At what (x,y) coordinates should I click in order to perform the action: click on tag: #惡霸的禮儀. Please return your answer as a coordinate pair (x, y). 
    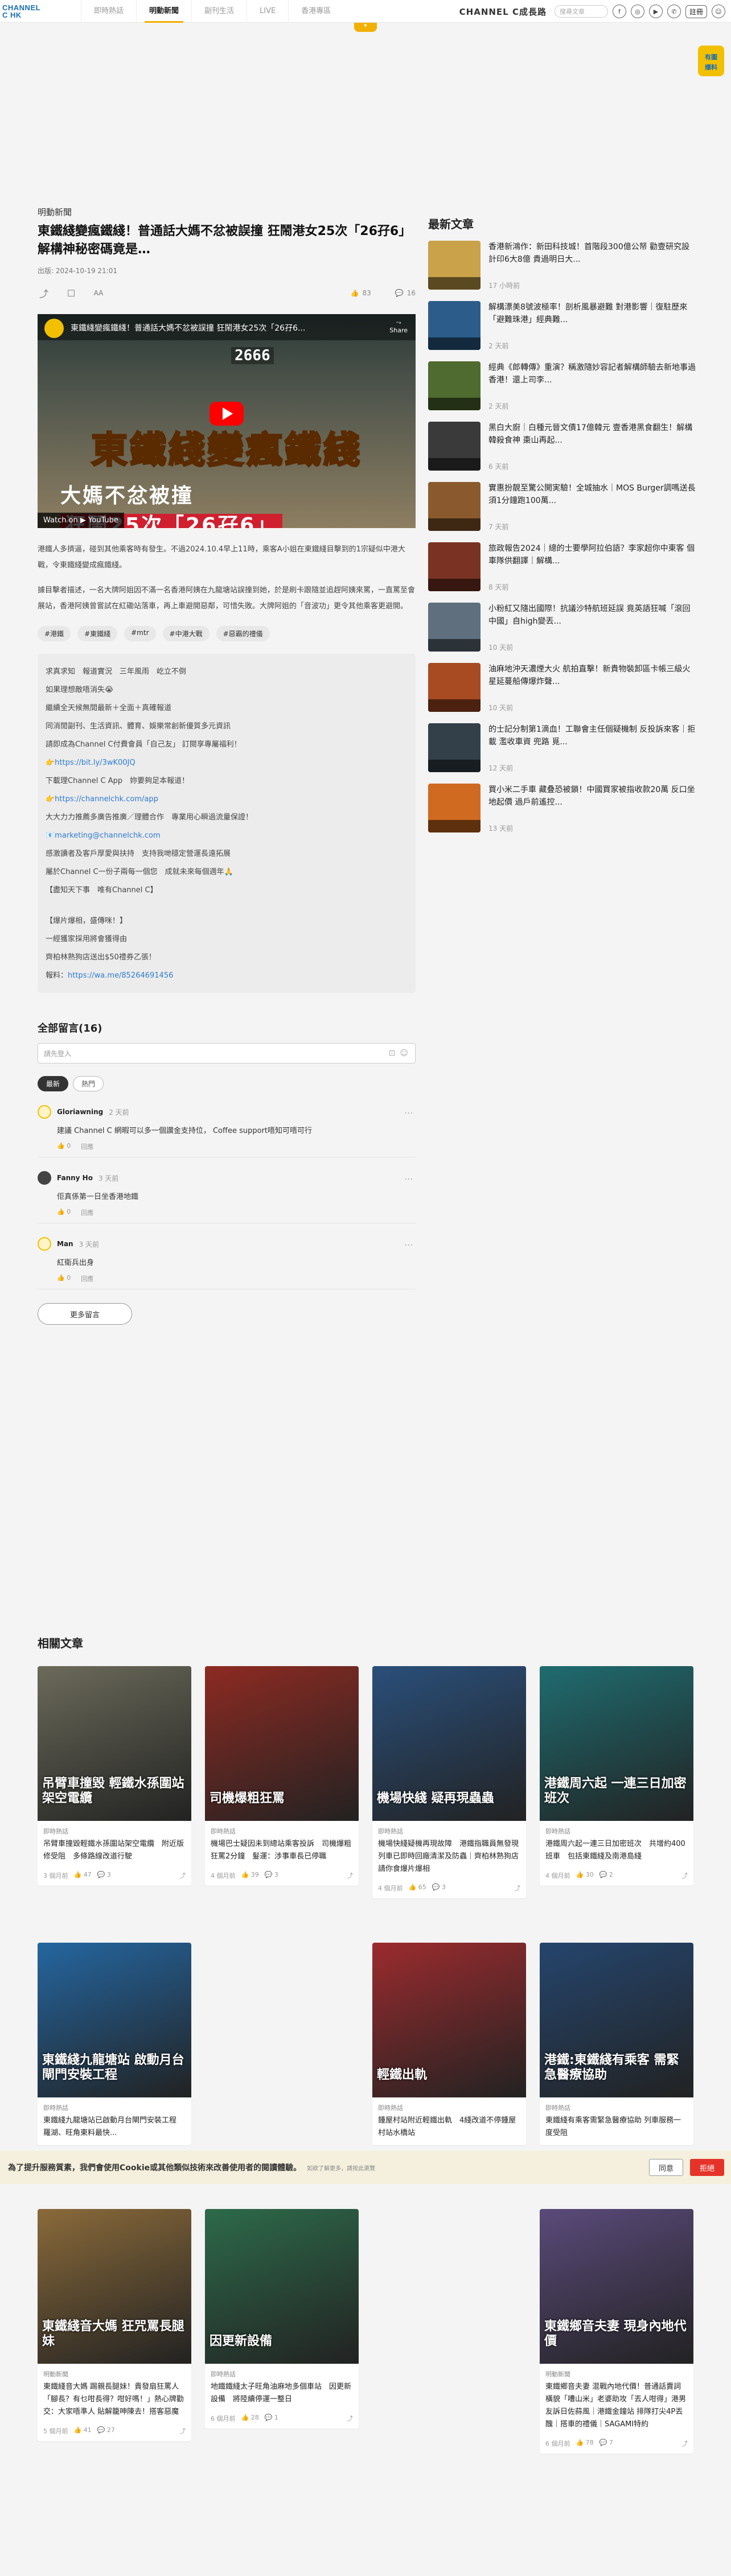
    Looking at the image, I should click on (243, 633).